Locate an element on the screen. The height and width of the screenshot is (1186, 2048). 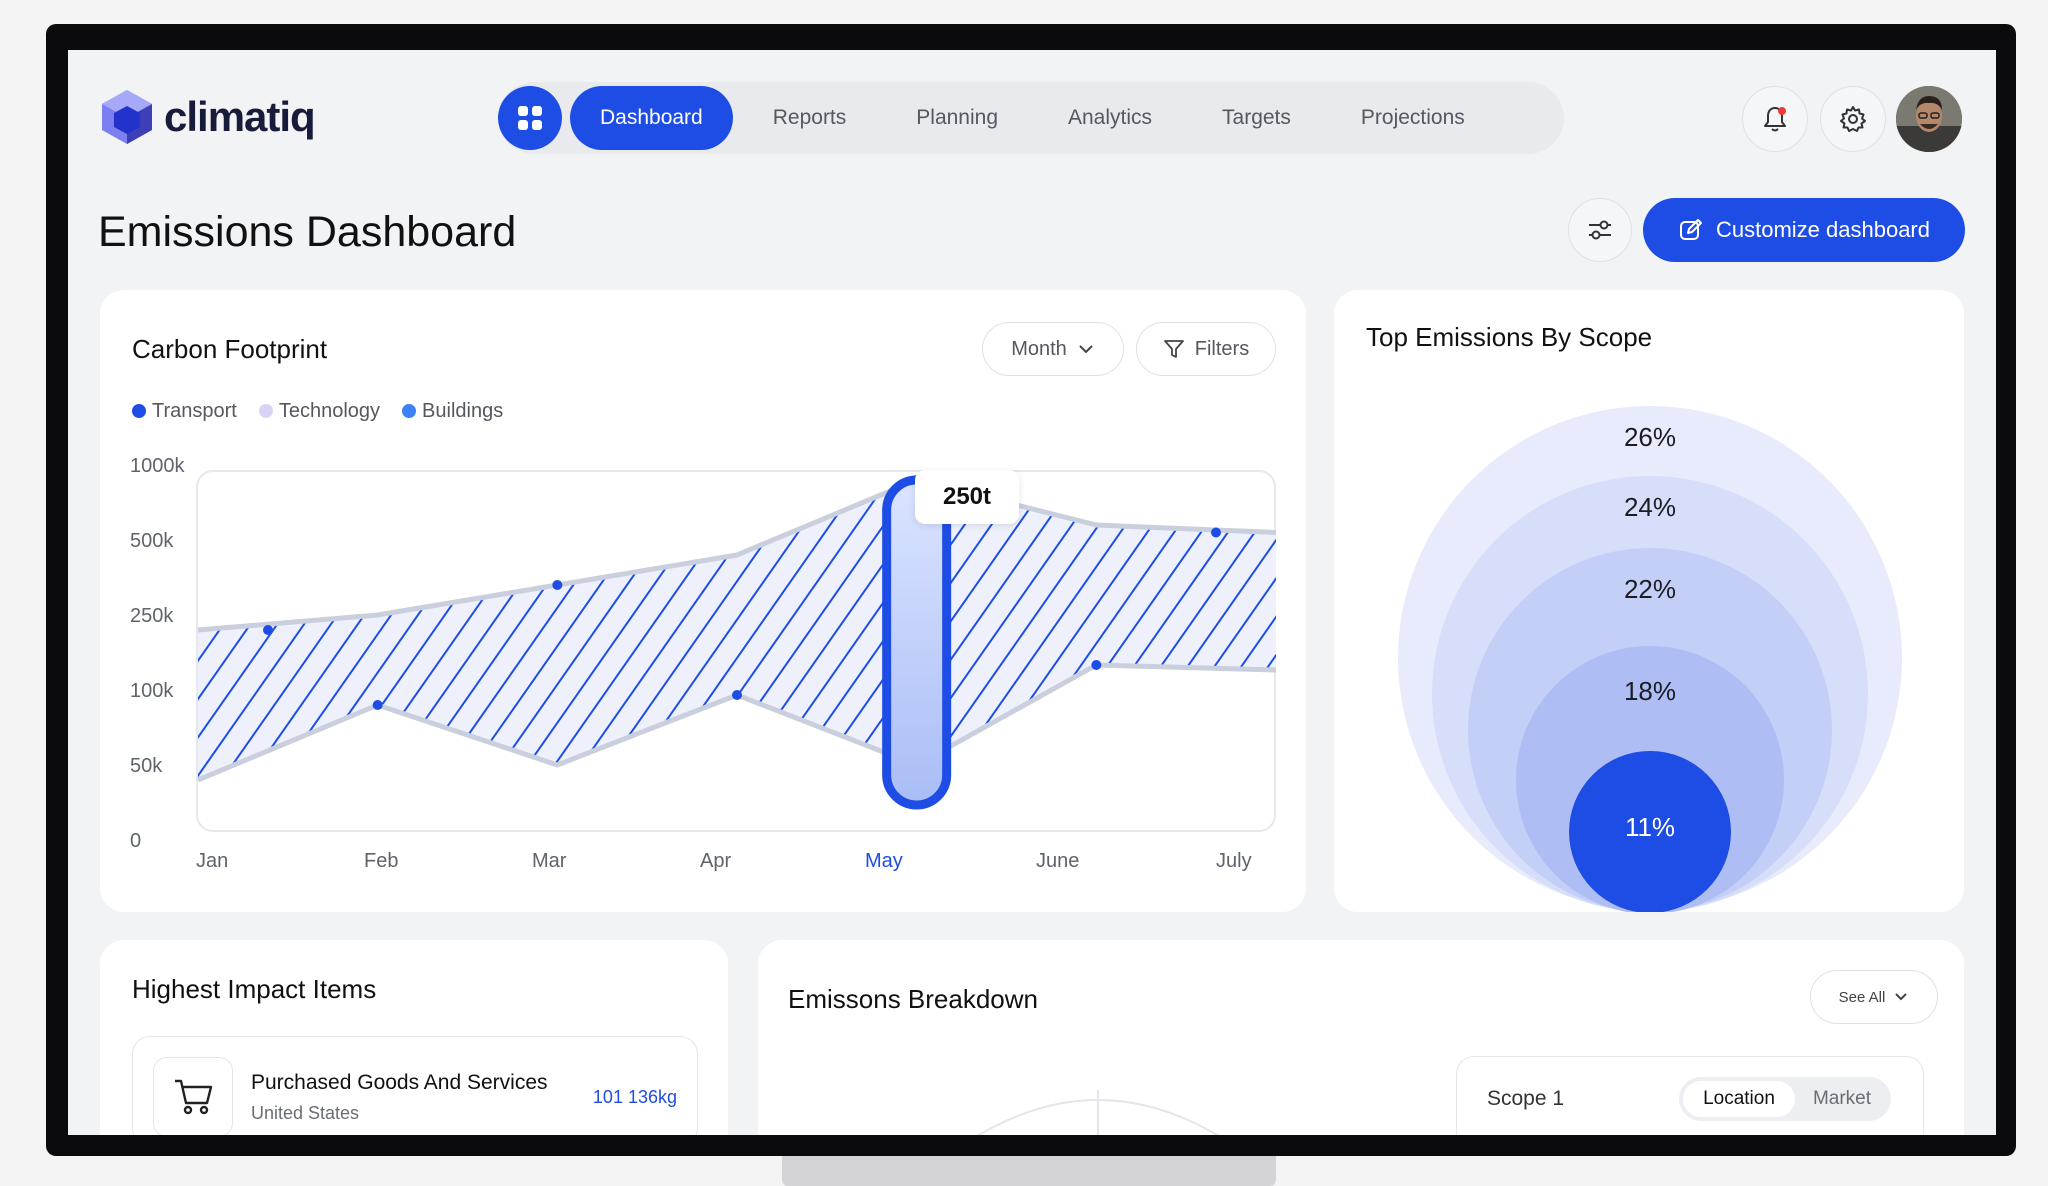
y-tick: 250k is located at coordinates (152, 616).